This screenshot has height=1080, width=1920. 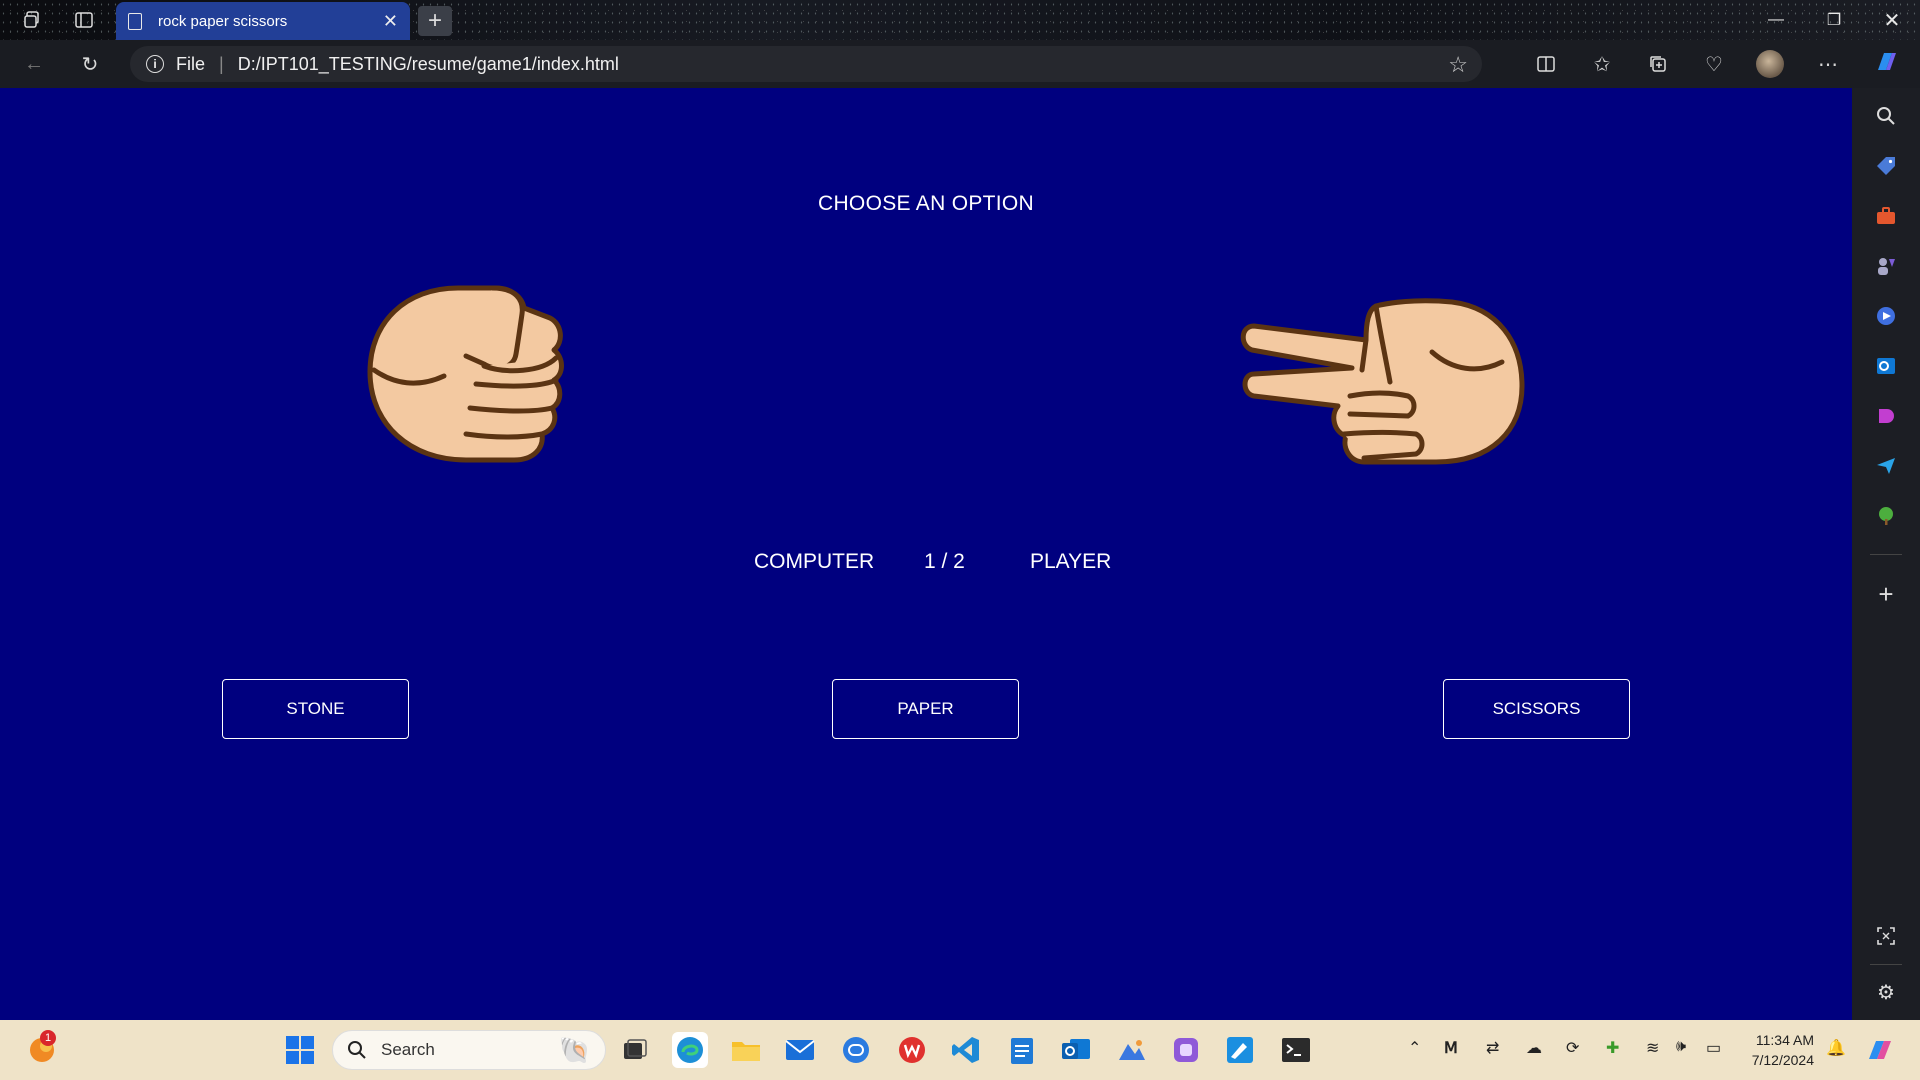 I want to click on tray-app-icon: Ⅿ, so click(x=1451, y=1048).